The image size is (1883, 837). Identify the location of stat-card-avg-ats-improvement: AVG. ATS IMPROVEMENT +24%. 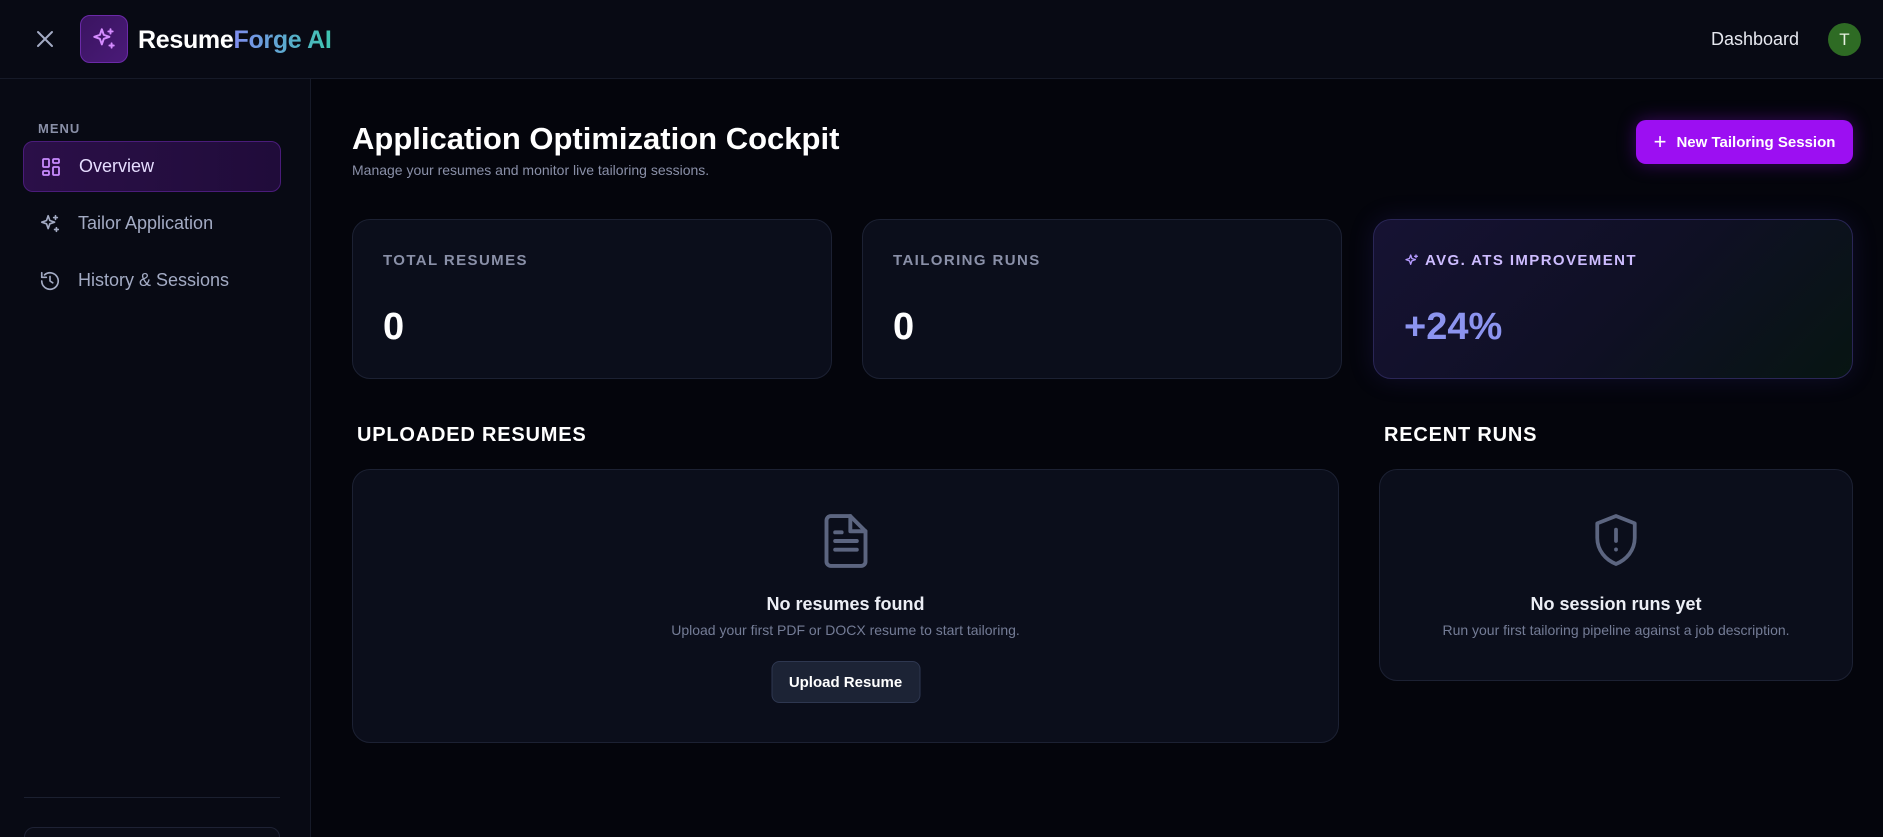
(1613, 299).